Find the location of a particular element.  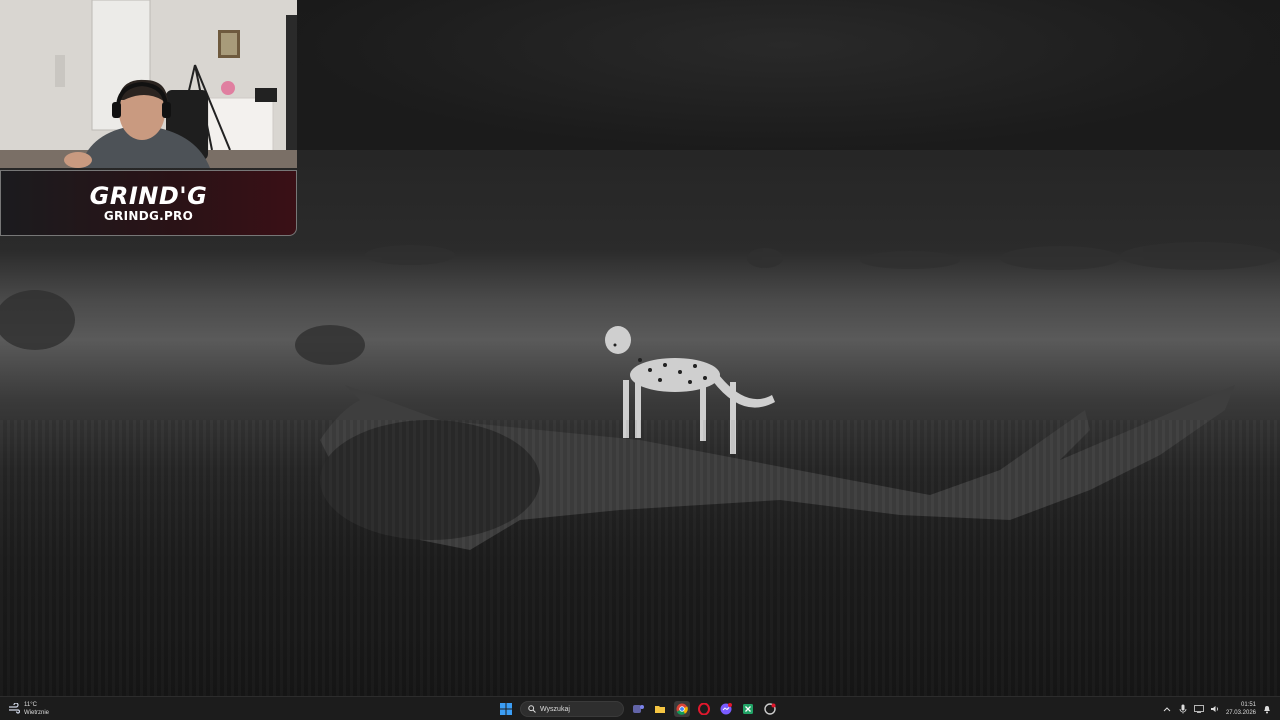

start-button is located at coordinates (506, 709).